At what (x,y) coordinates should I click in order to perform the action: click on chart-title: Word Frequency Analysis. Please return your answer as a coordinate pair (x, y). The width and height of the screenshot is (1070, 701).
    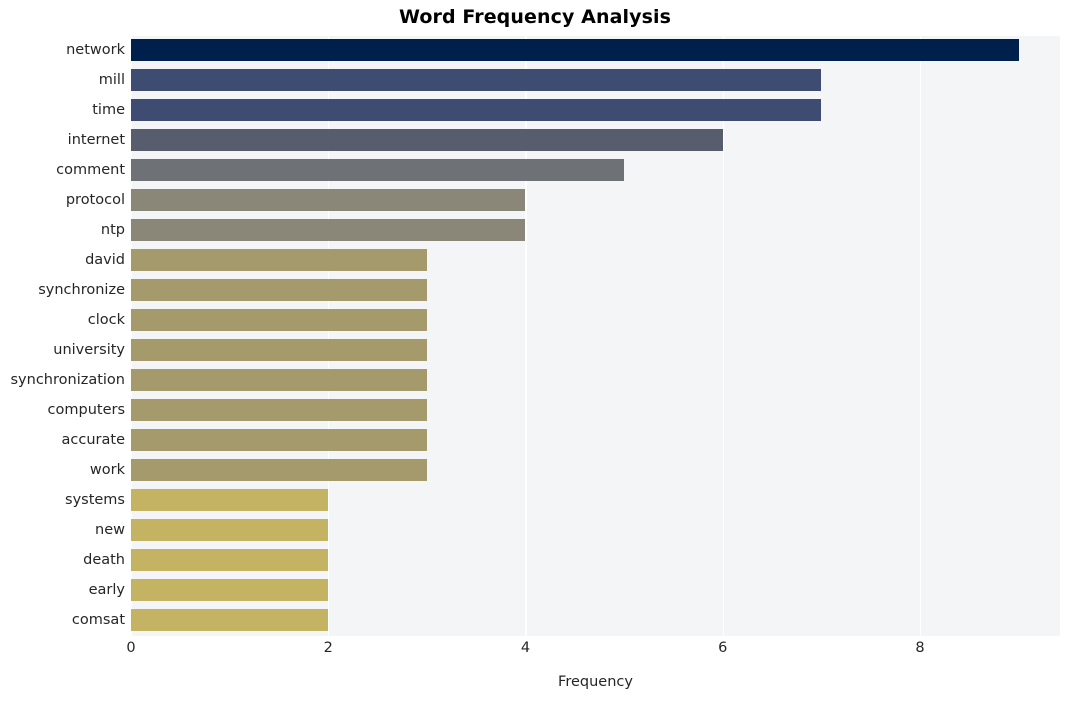
    Looking at the image, I should click on (535, 17).